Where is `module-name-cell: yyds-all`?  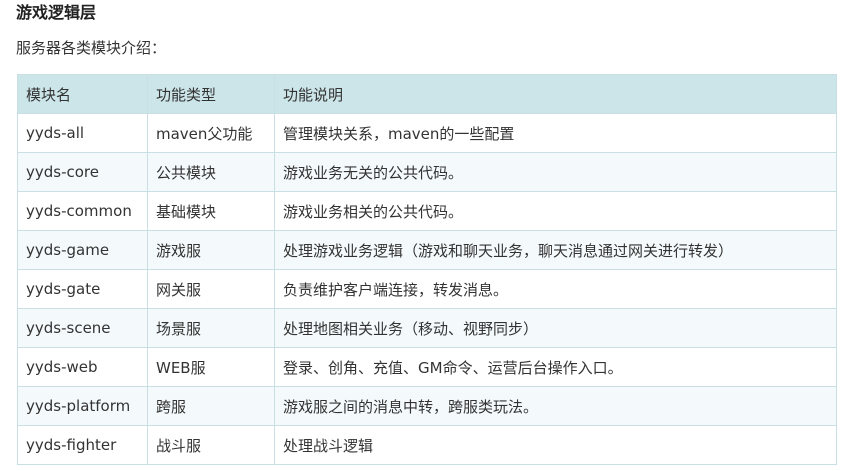 module-name-cell: yyds-all is located at coordinates (82, 133).